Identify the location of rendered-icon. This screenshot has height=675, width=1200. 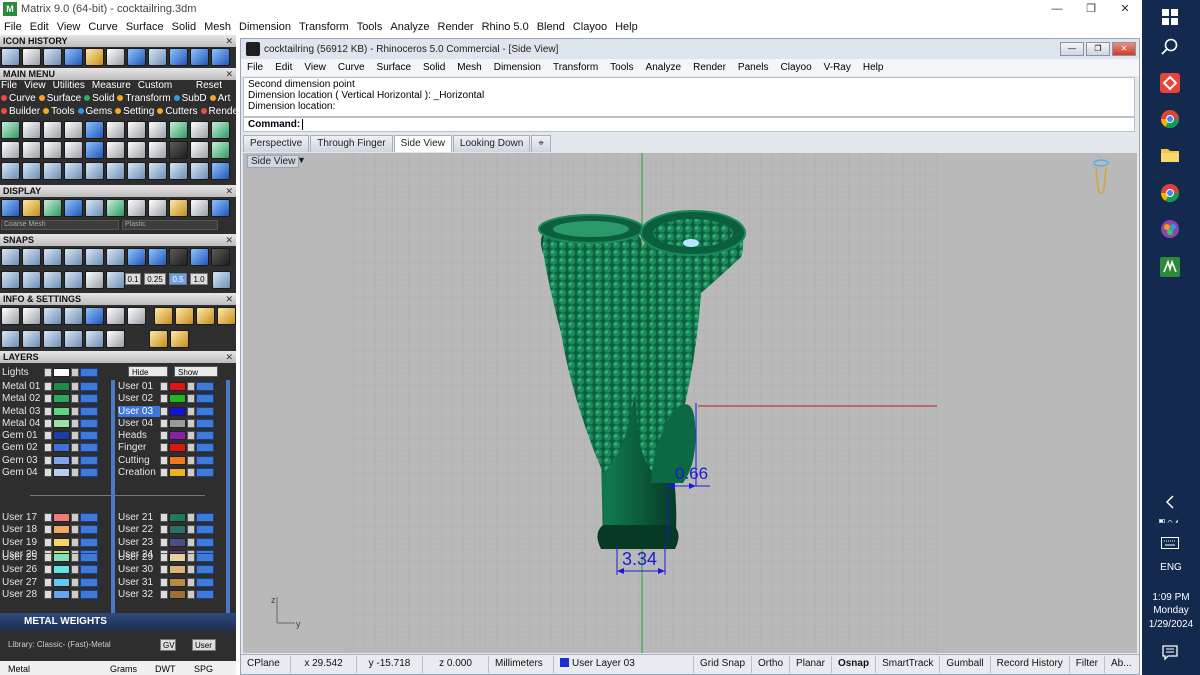
(52, 208).